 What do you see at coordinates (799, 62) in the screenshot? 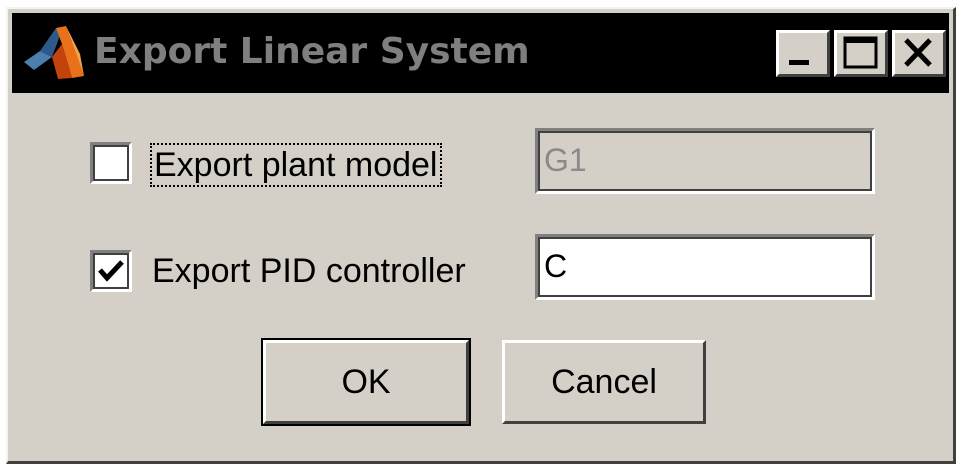
I see `minimize-icon` at bounding box center [799, 62].